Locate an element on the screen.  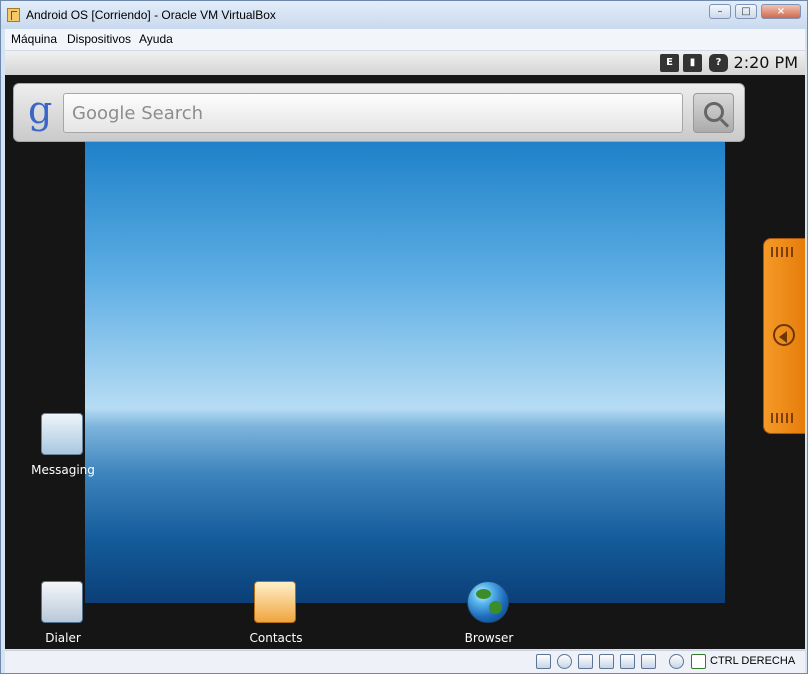
screen-icon is located at coordinates (648, 661).